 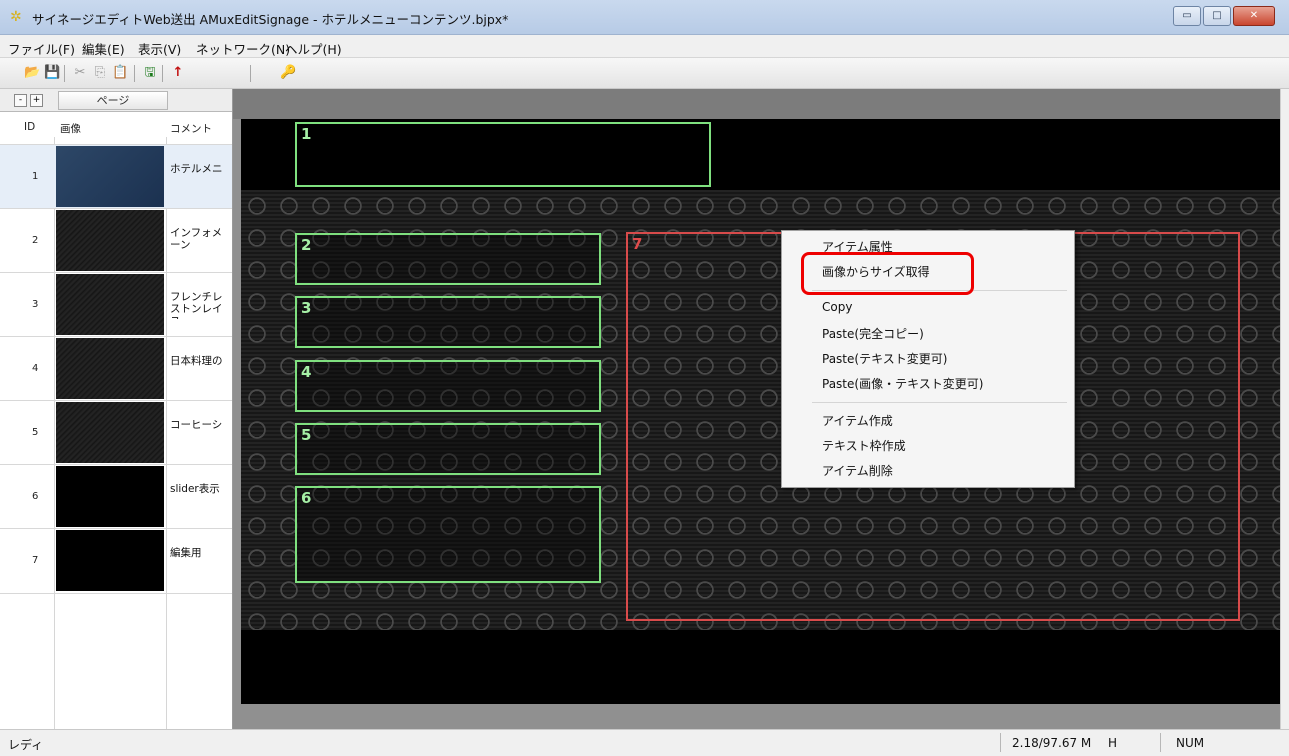 What do you see at coordinates (1052, 743) in the screenshot?
I see `memory-readout: 2.18/97.67 M` at bounding box center [1052, 743].